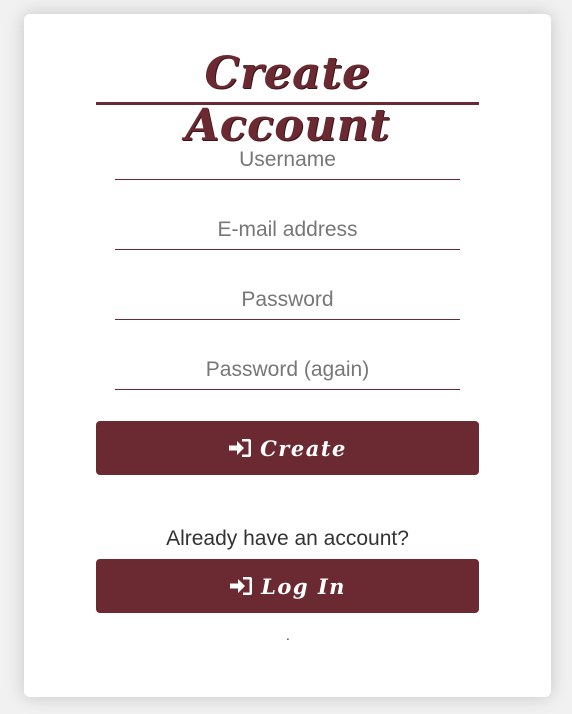  I want to click on password-input, so click(287, 300).